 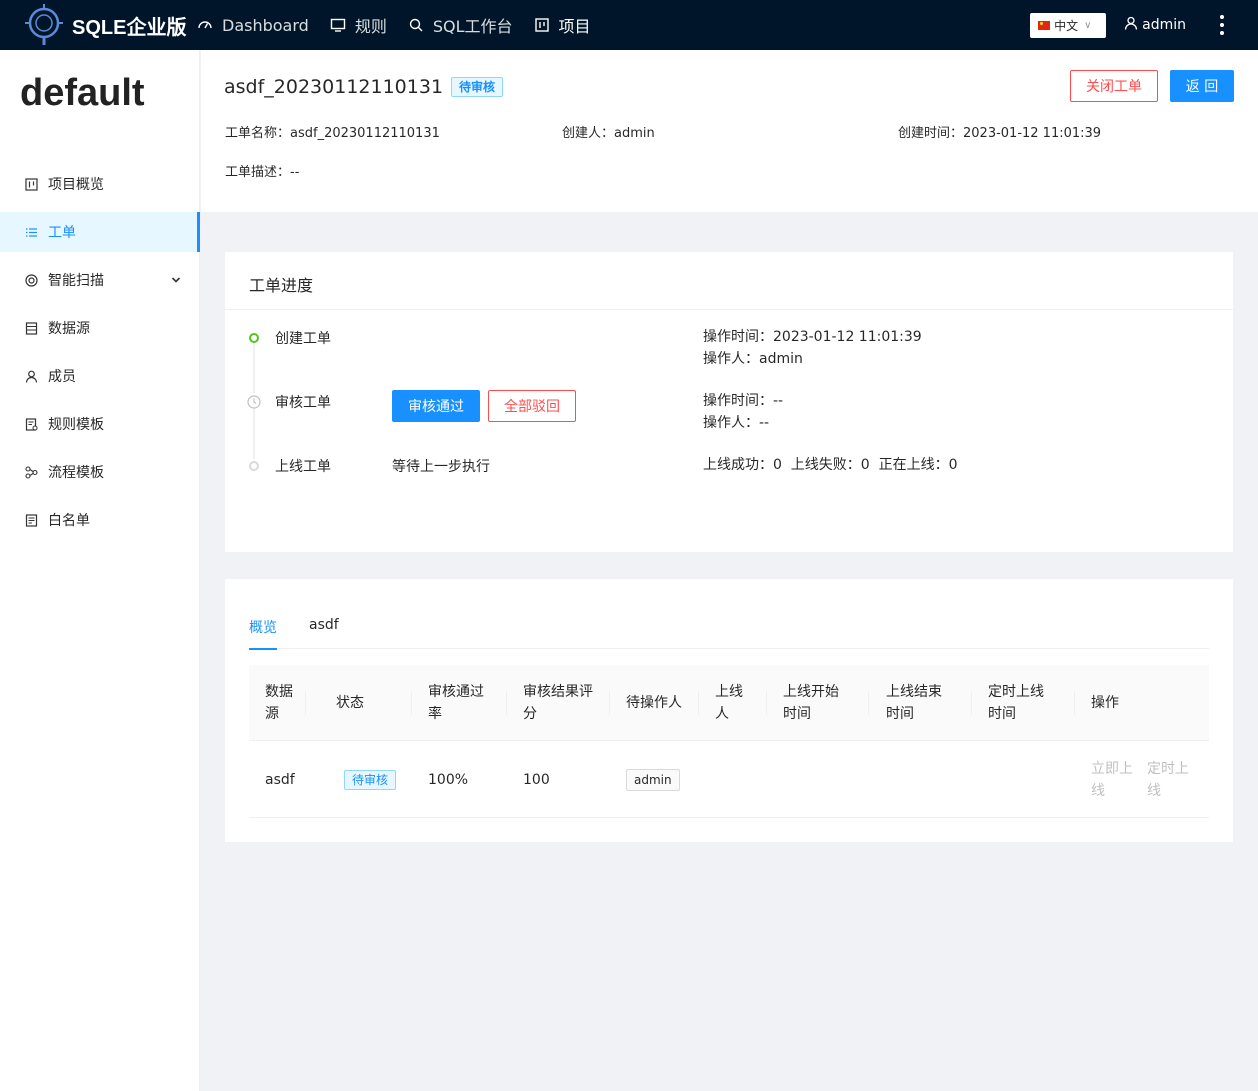 I want to click on sidebar-item-smart-scan: 智能扫描, so click(x=99, y=280).